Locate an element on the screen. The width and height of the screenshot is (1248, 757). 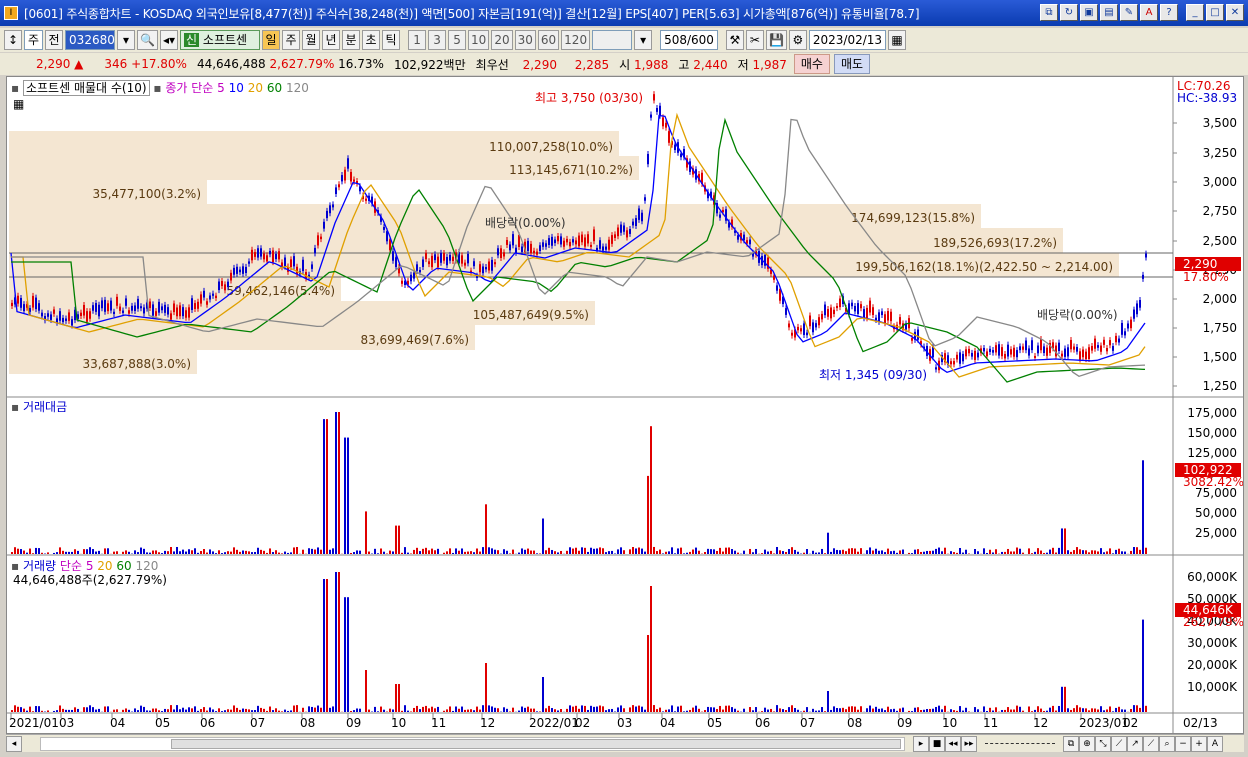
link-icon: ⧉ is located at coordinates (1049, 12).